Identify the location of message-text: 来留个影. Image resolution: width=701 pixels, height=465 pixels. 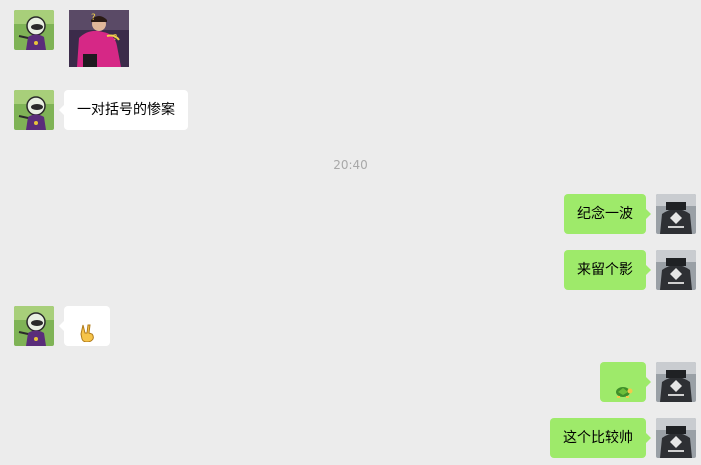
(605, 270).